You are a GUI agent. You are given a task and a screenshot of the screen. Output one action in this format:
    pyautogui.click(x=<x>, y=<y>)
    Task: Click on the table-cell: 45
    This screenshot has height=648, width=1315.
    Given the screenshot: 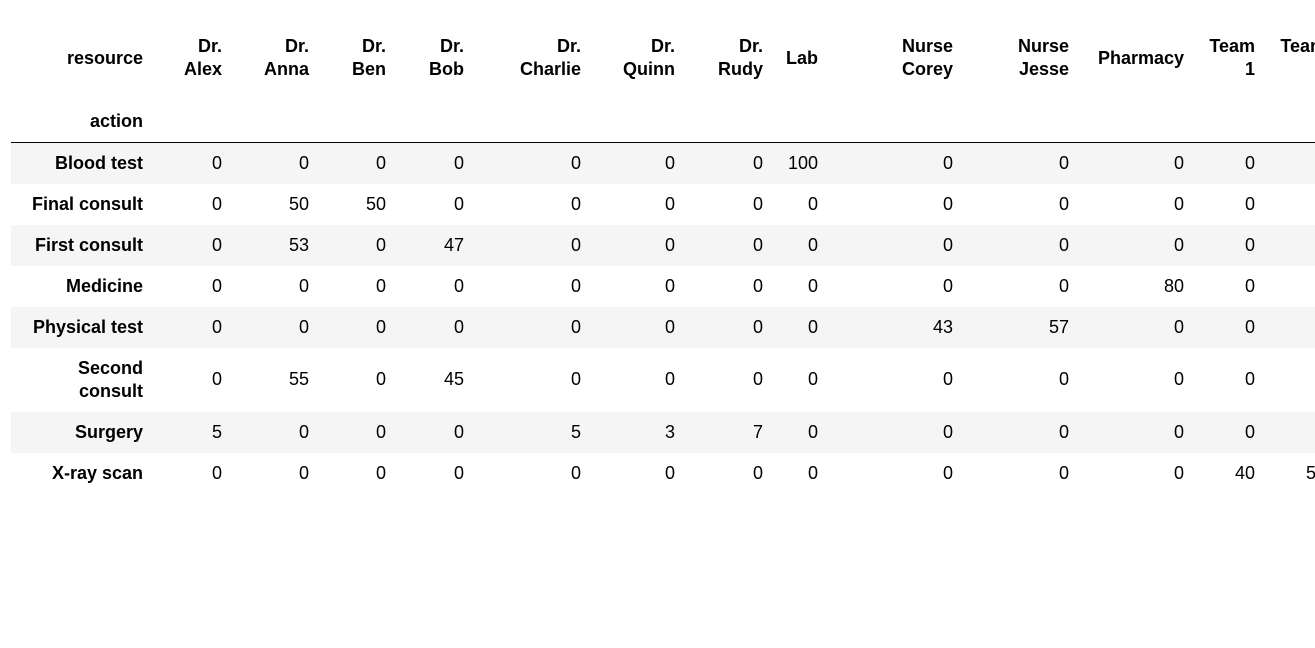 What is the action you would take?
    pyautogui.click(x=453, y=379)
    